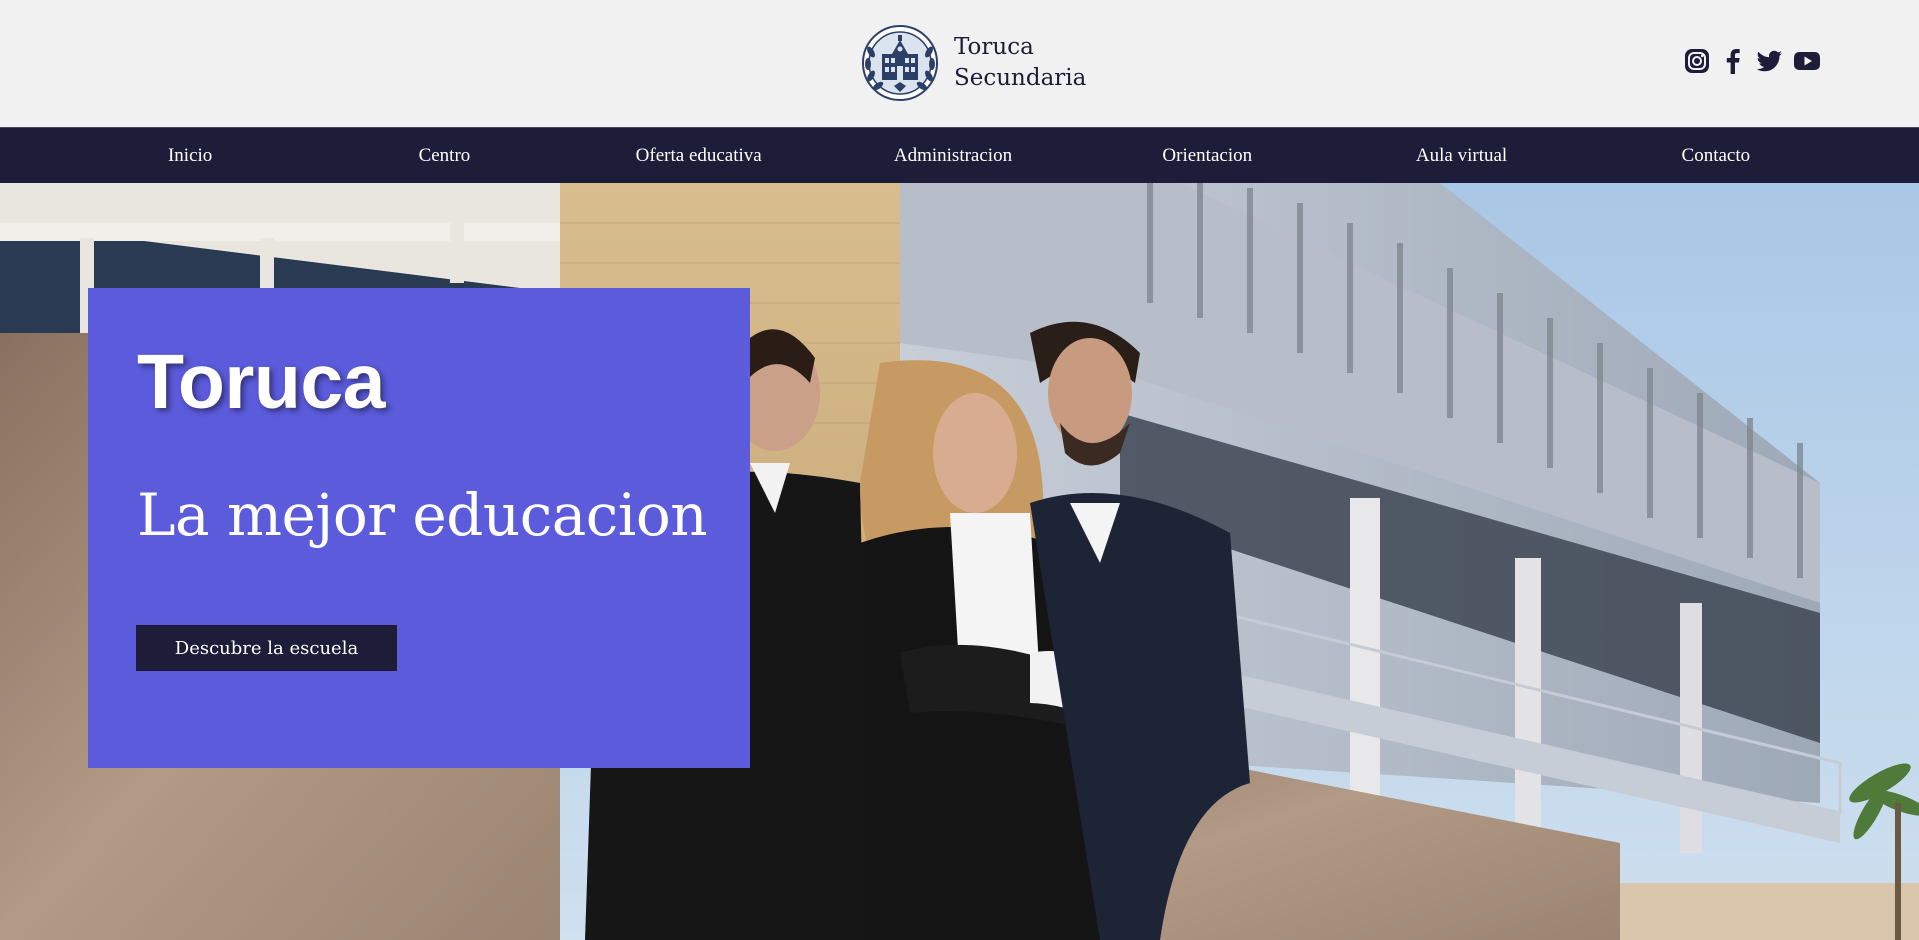  Describe the element at coordinates (1733, 61) in the screenshot. I see `facebook-icon` at that location.